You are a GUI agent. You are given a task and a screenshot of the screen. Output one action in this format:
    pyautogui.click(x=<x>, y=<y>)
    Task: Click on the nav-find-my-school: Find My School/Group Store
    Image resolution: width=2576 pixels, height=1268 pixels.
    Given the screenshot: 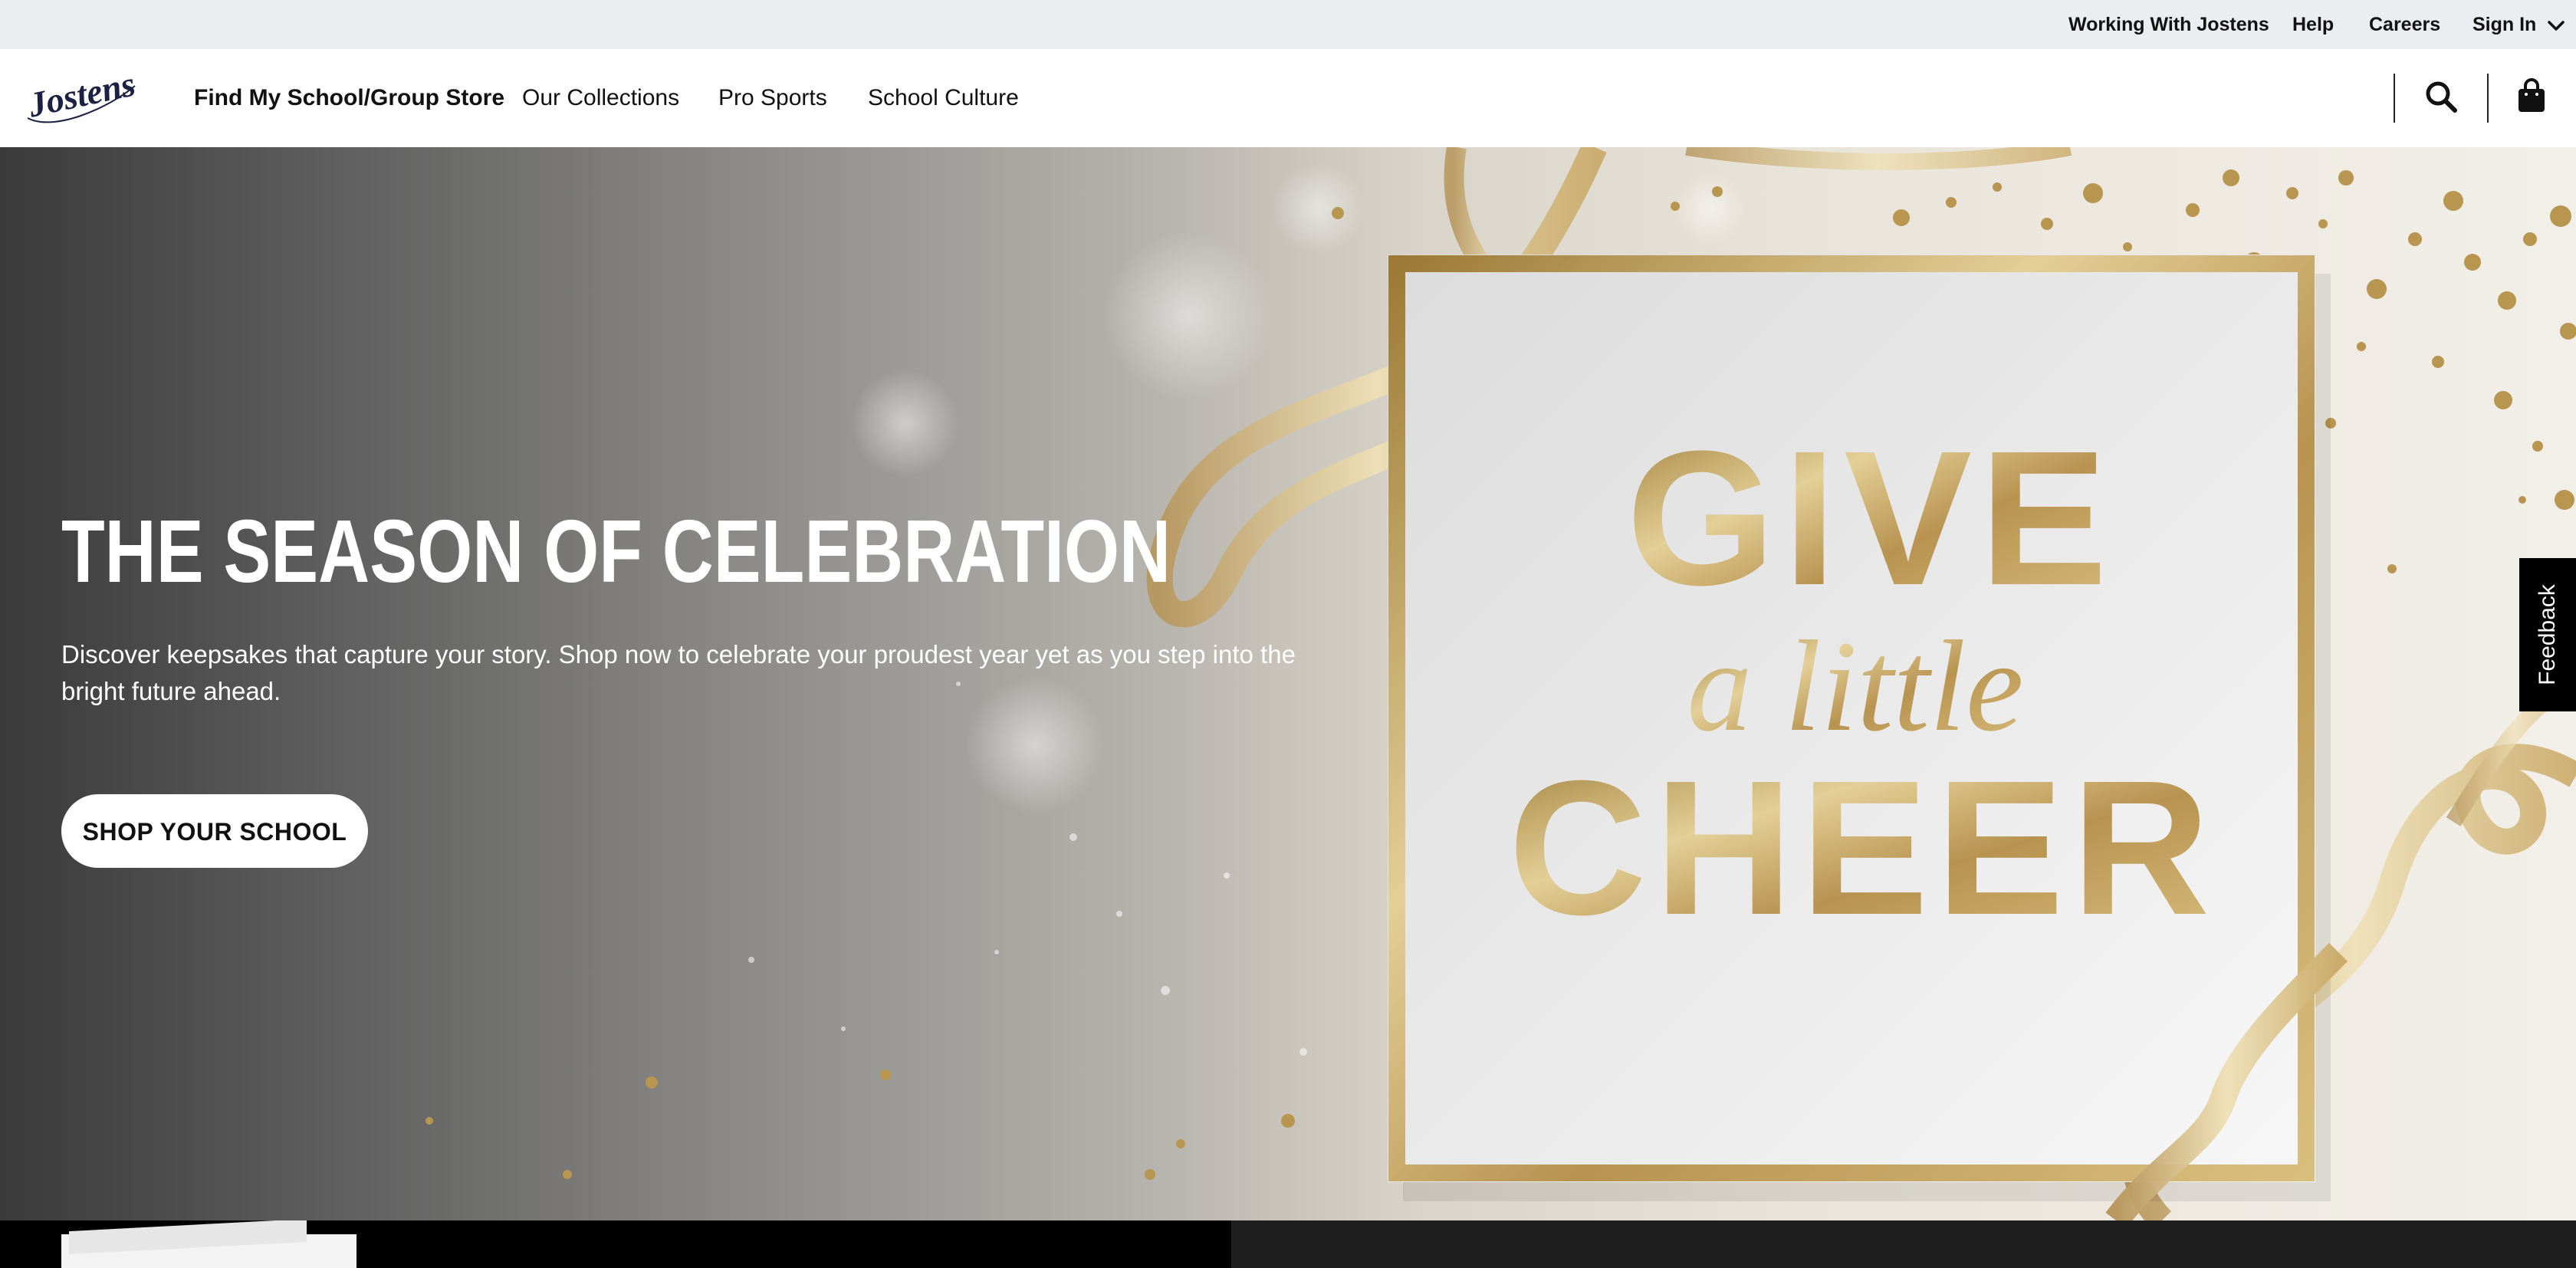 What is the action you would take?
    pyautogui.click(x=349, y=98)
    